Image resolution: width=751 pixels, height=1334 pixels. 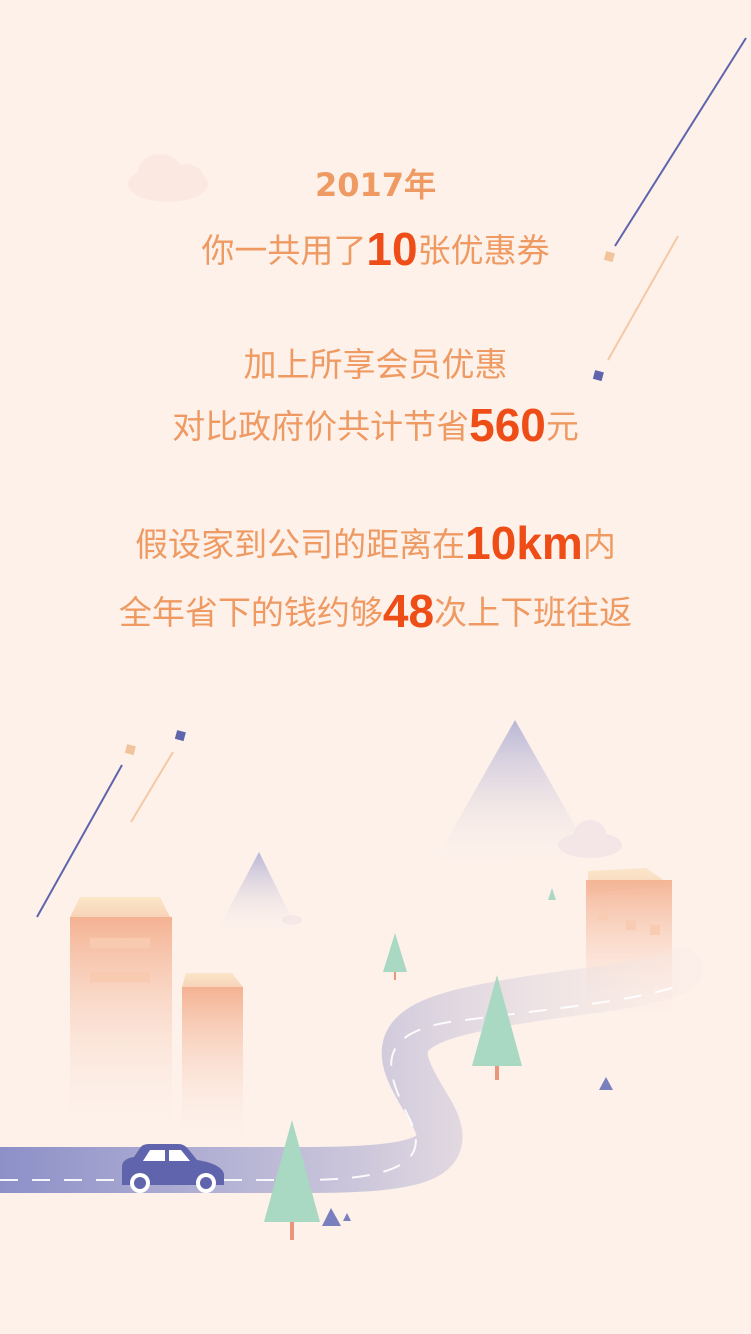 I want to click on distance-prefix: 假设家到公司的距离在, so click(x=300, y=544).